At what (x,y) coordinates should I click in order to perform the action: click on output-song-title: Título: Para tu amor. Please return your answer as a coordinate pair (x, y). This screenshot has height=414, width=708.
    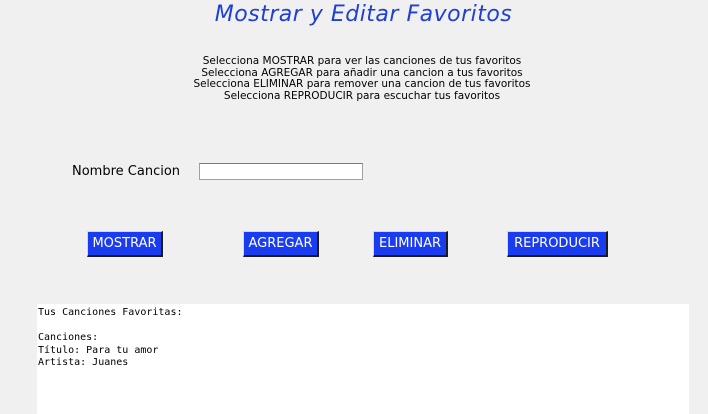
    Looking at the image, I should click on (98, 350).